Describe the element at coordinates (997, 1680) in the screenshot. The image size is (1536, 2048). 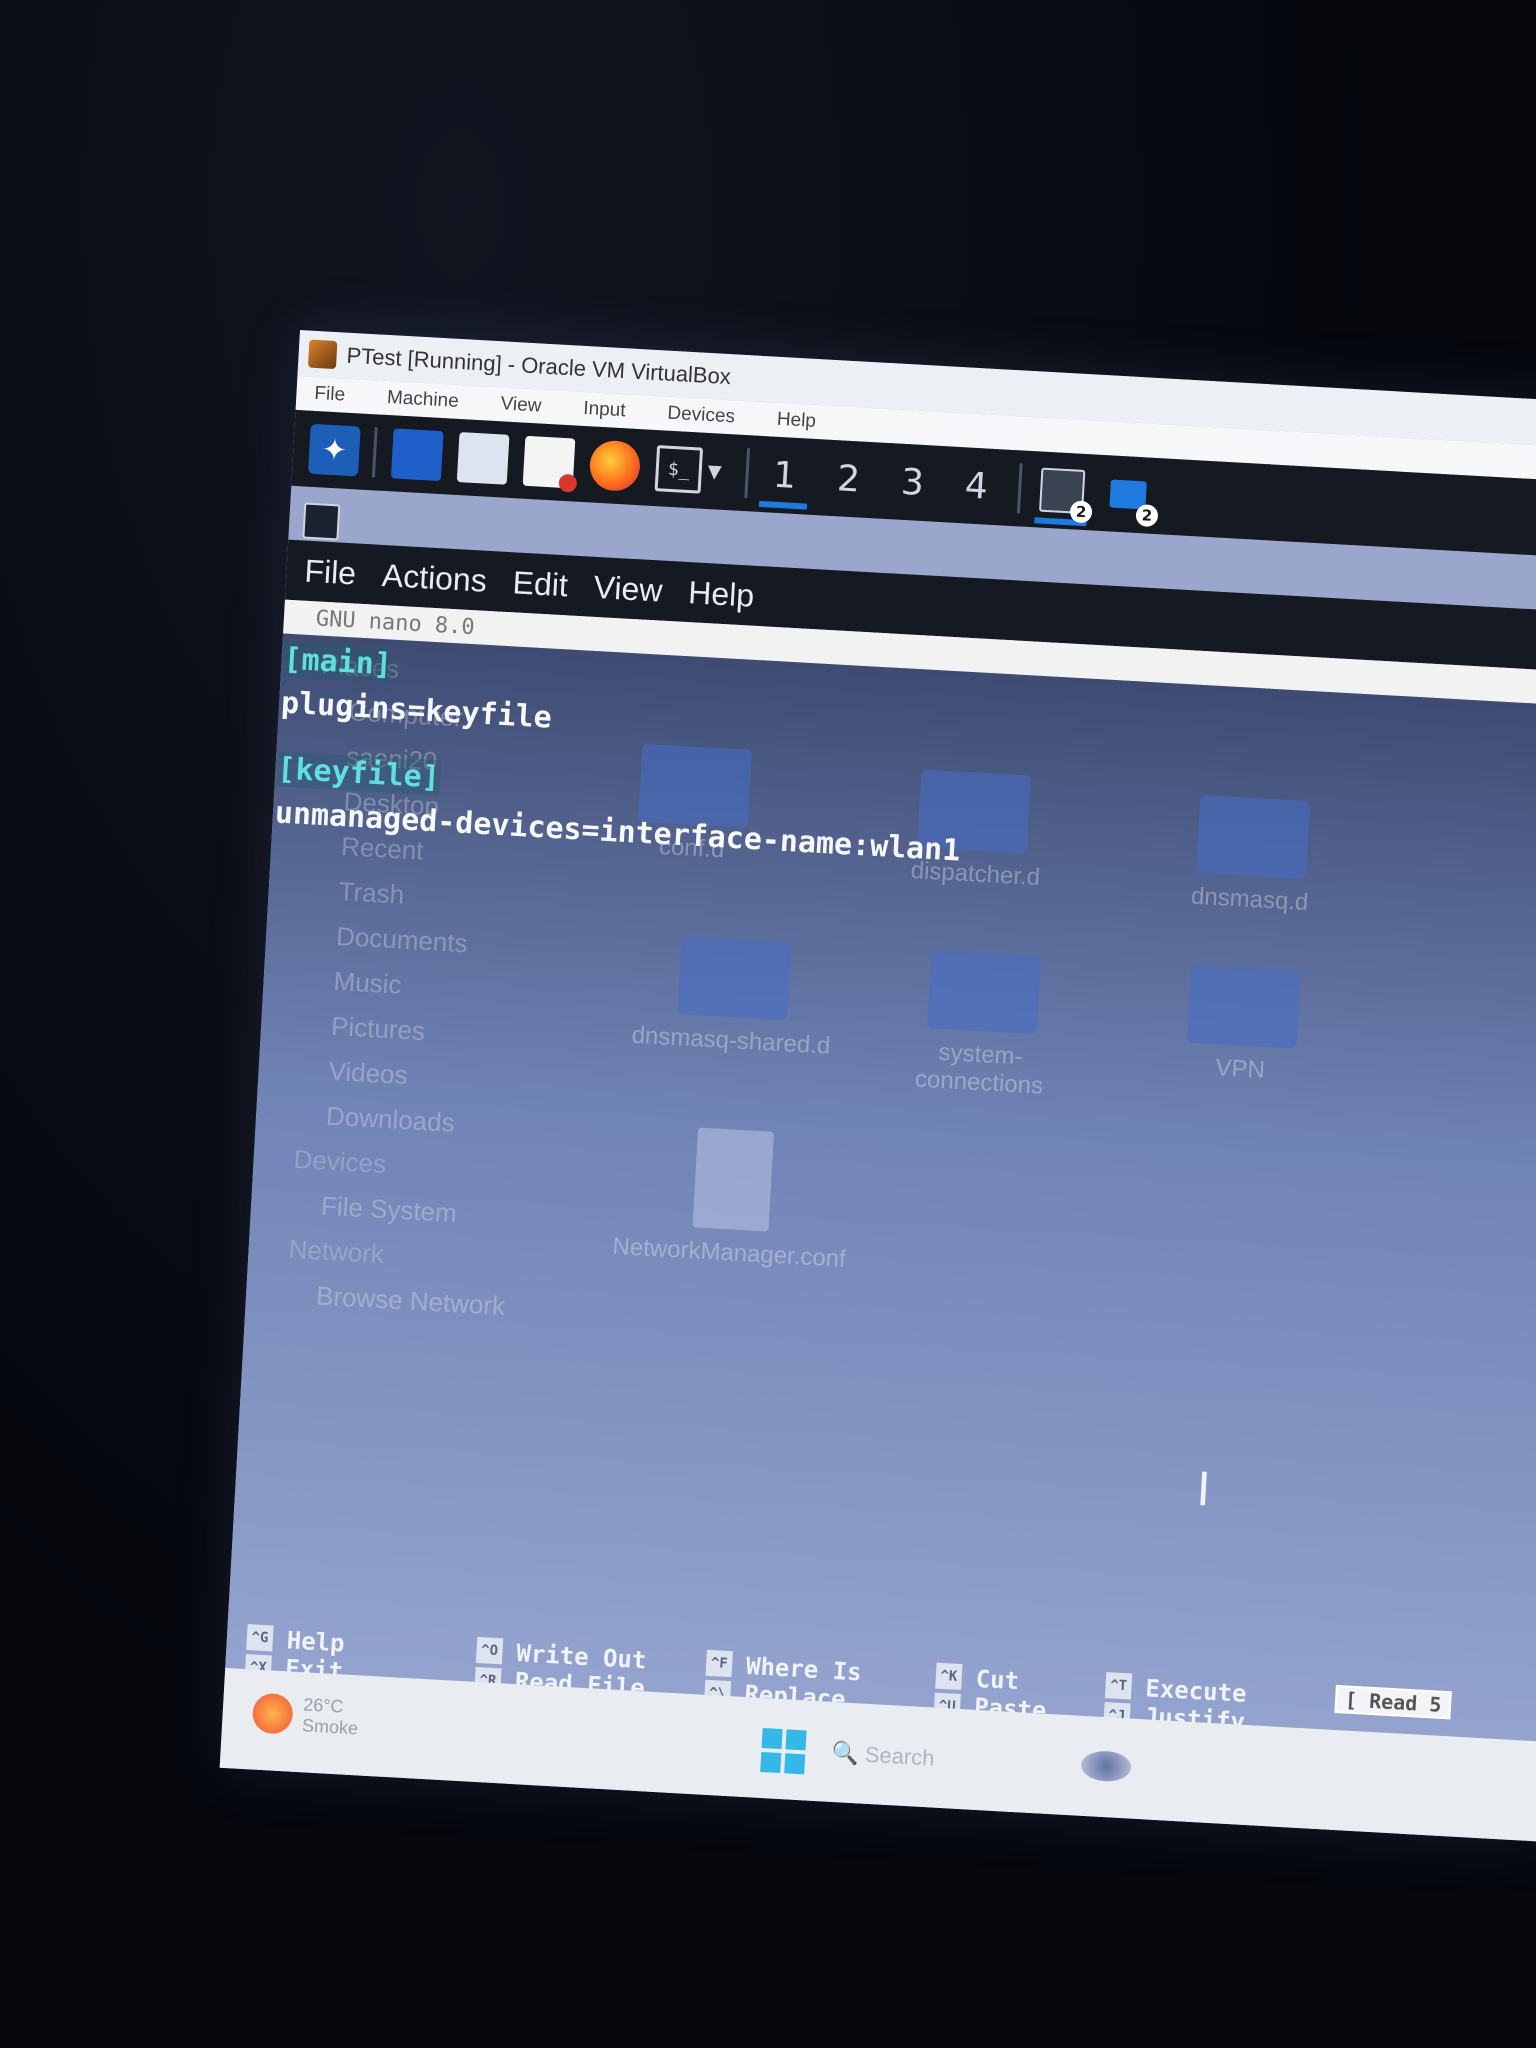
I see `shortcut-label: Cut` at that location.